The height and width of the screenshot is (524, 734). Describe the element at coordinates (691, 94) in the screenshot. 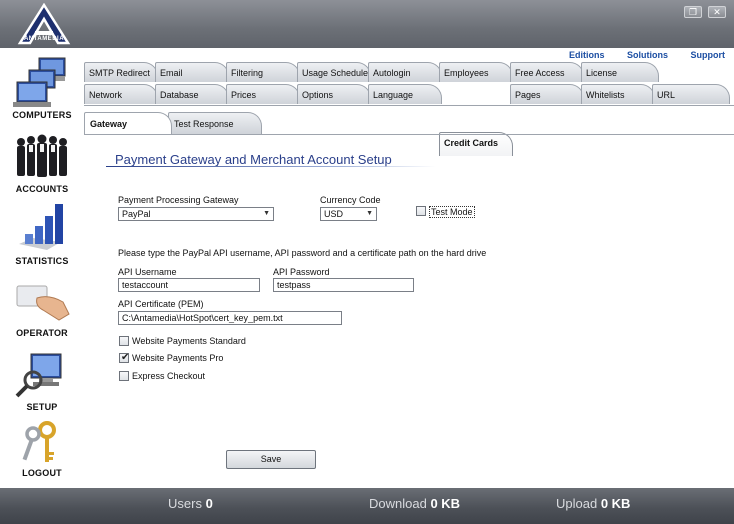

I see `tab-url: URL` at that location.